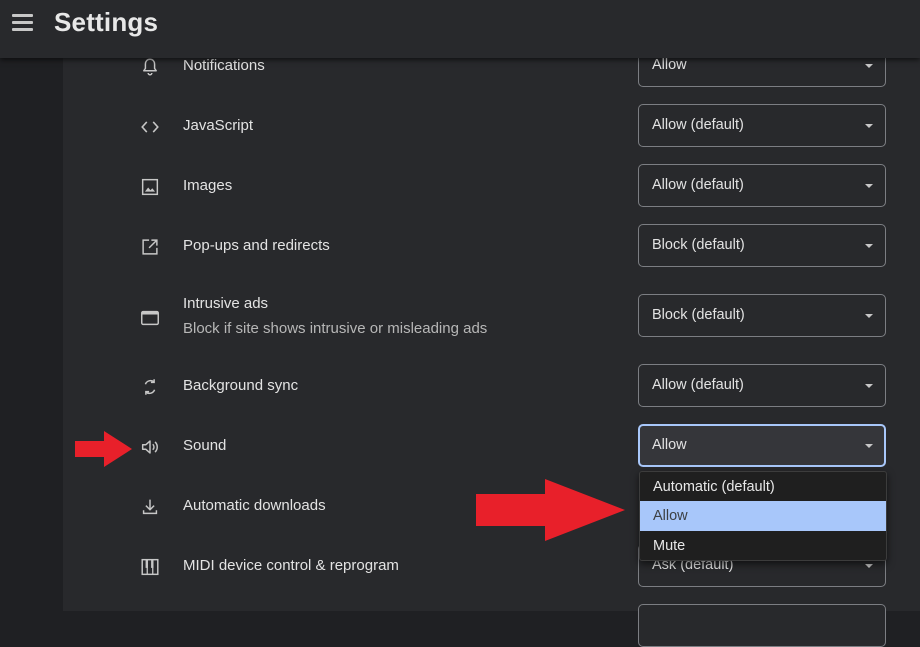 This screenshot has height=647, width=920. I want to click on permission-label: Intrusive ads, so click(226, 303).